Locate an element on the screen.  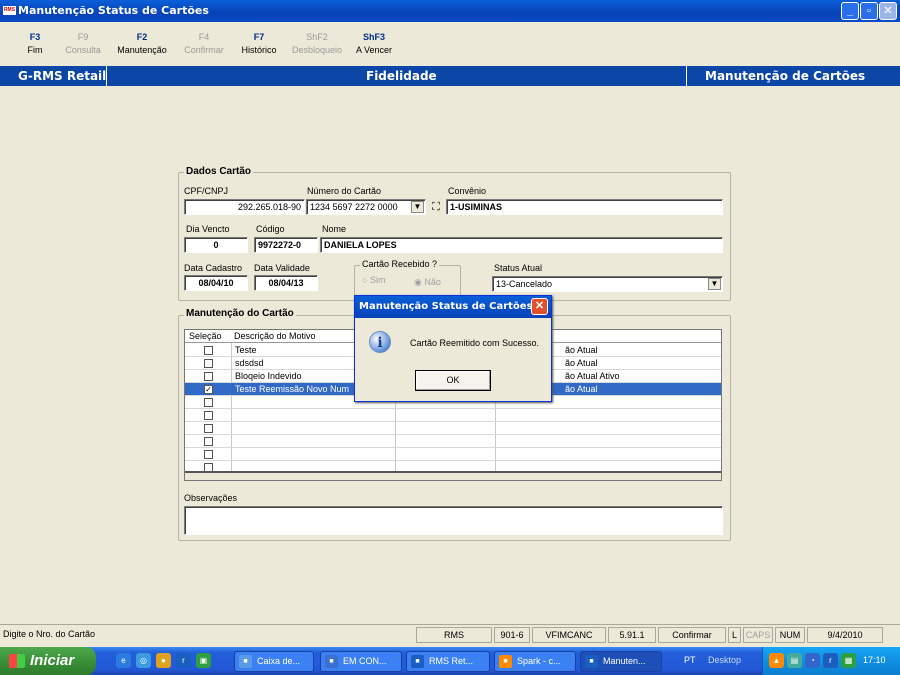
network-tray-icon: ▤ is located at coordinates (794, 660).